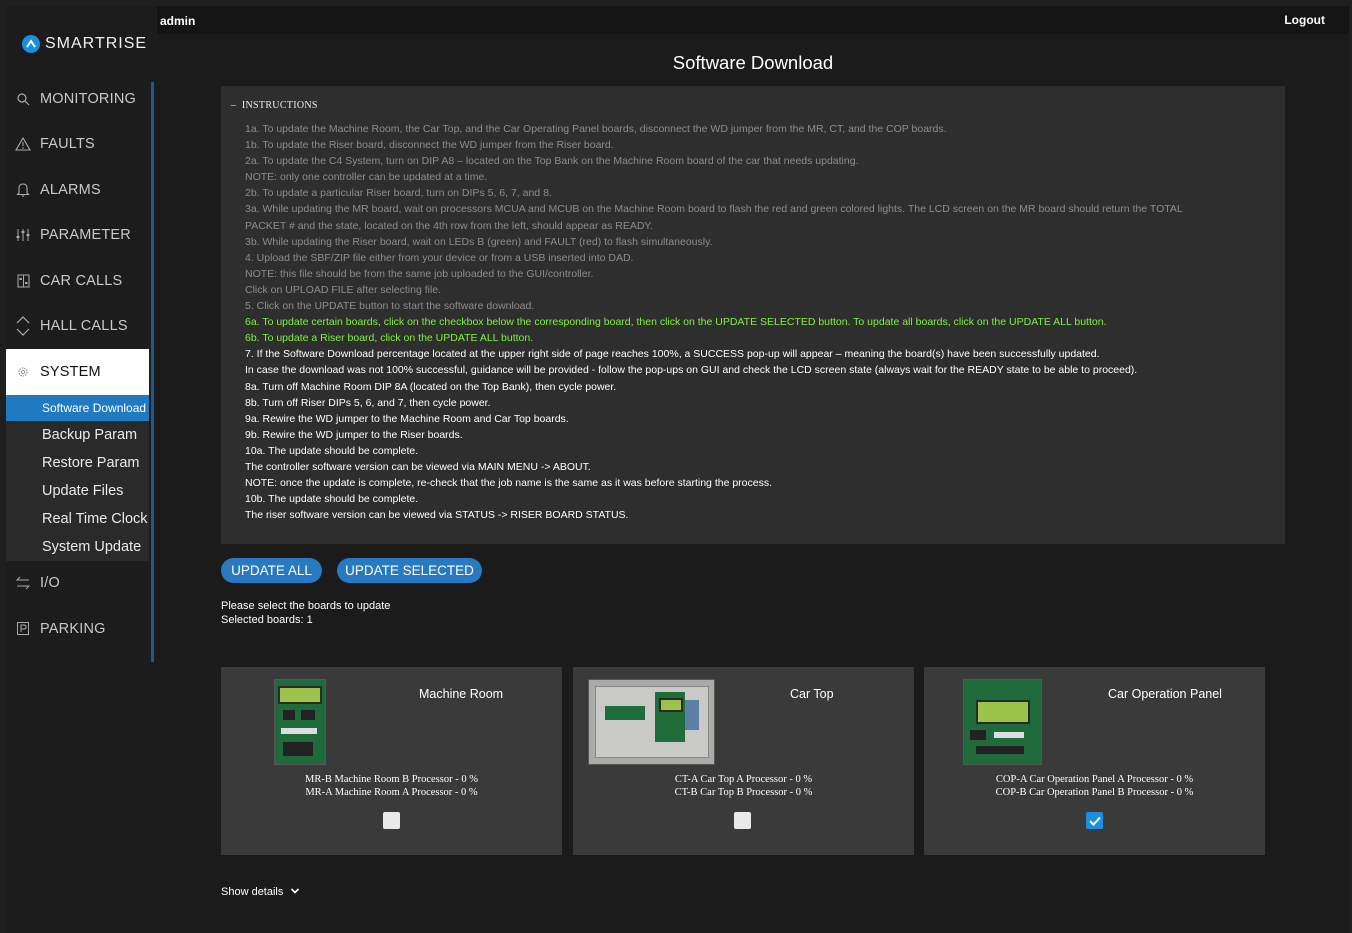 Image resolution: width=1352 pixels, height=933 pixels. I want to click on logout-button: Logout, so click(1304, 20).